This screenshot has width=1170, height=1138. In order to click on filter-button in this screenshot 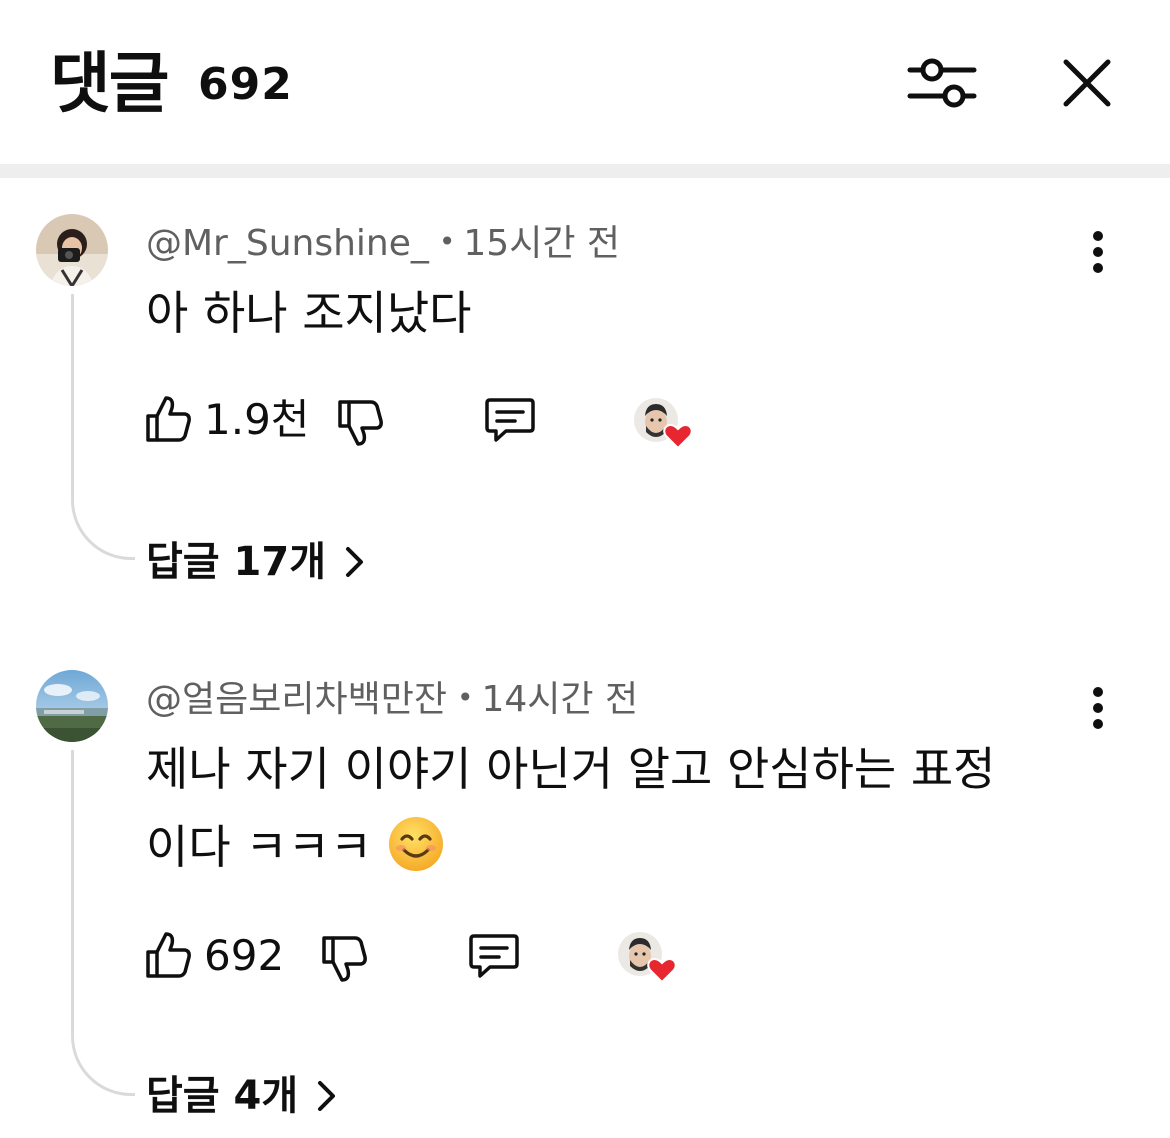, I will do `click(942, 83)`.